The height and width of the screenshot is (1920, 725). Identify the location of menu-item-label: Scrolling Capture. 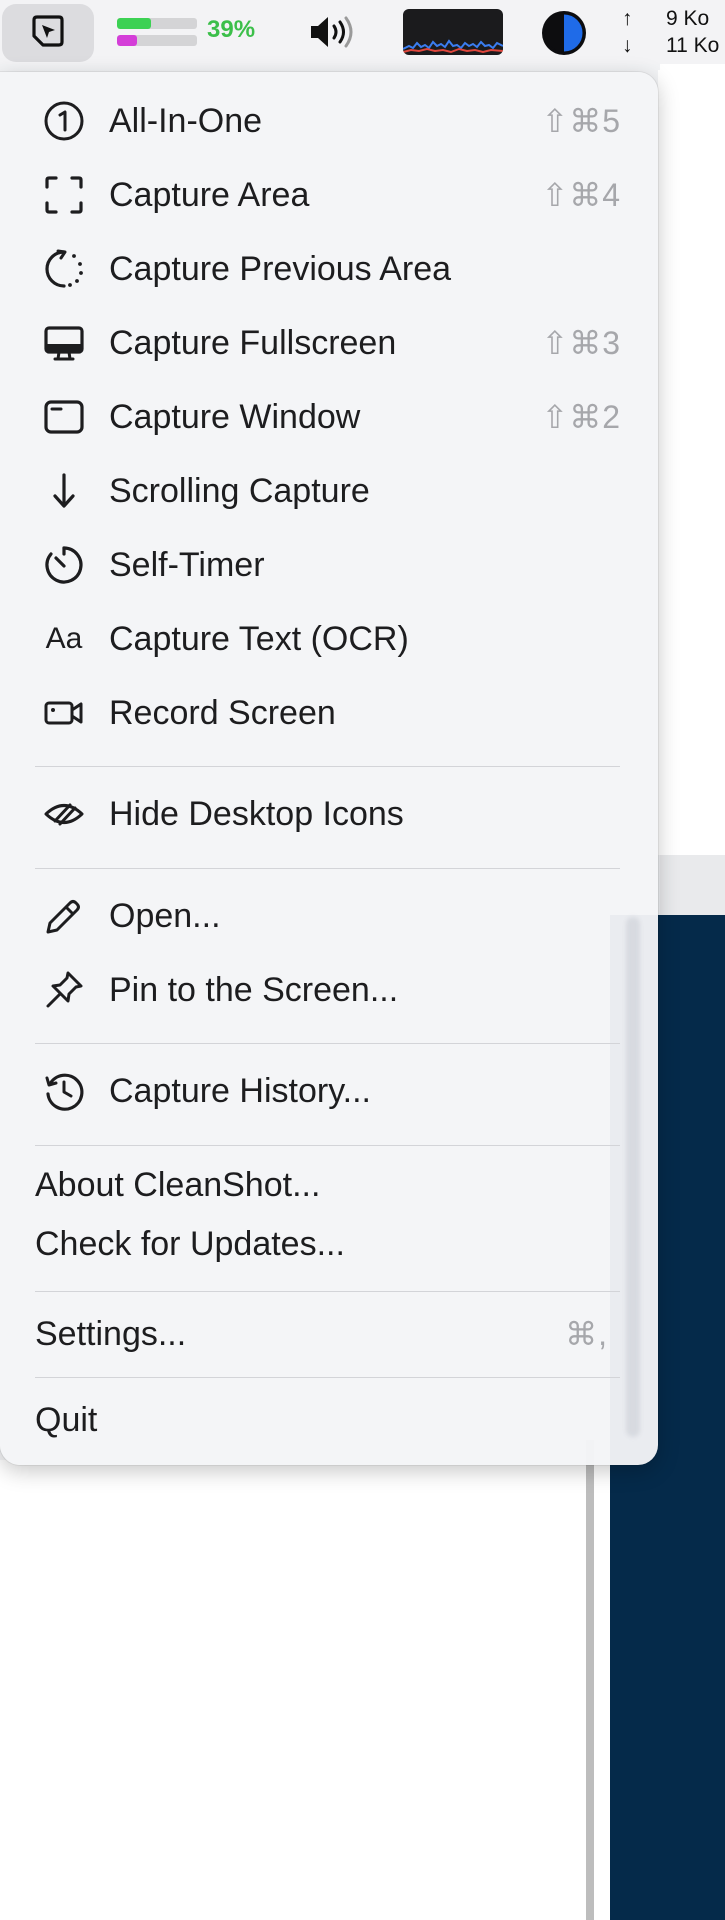
(239, 490).